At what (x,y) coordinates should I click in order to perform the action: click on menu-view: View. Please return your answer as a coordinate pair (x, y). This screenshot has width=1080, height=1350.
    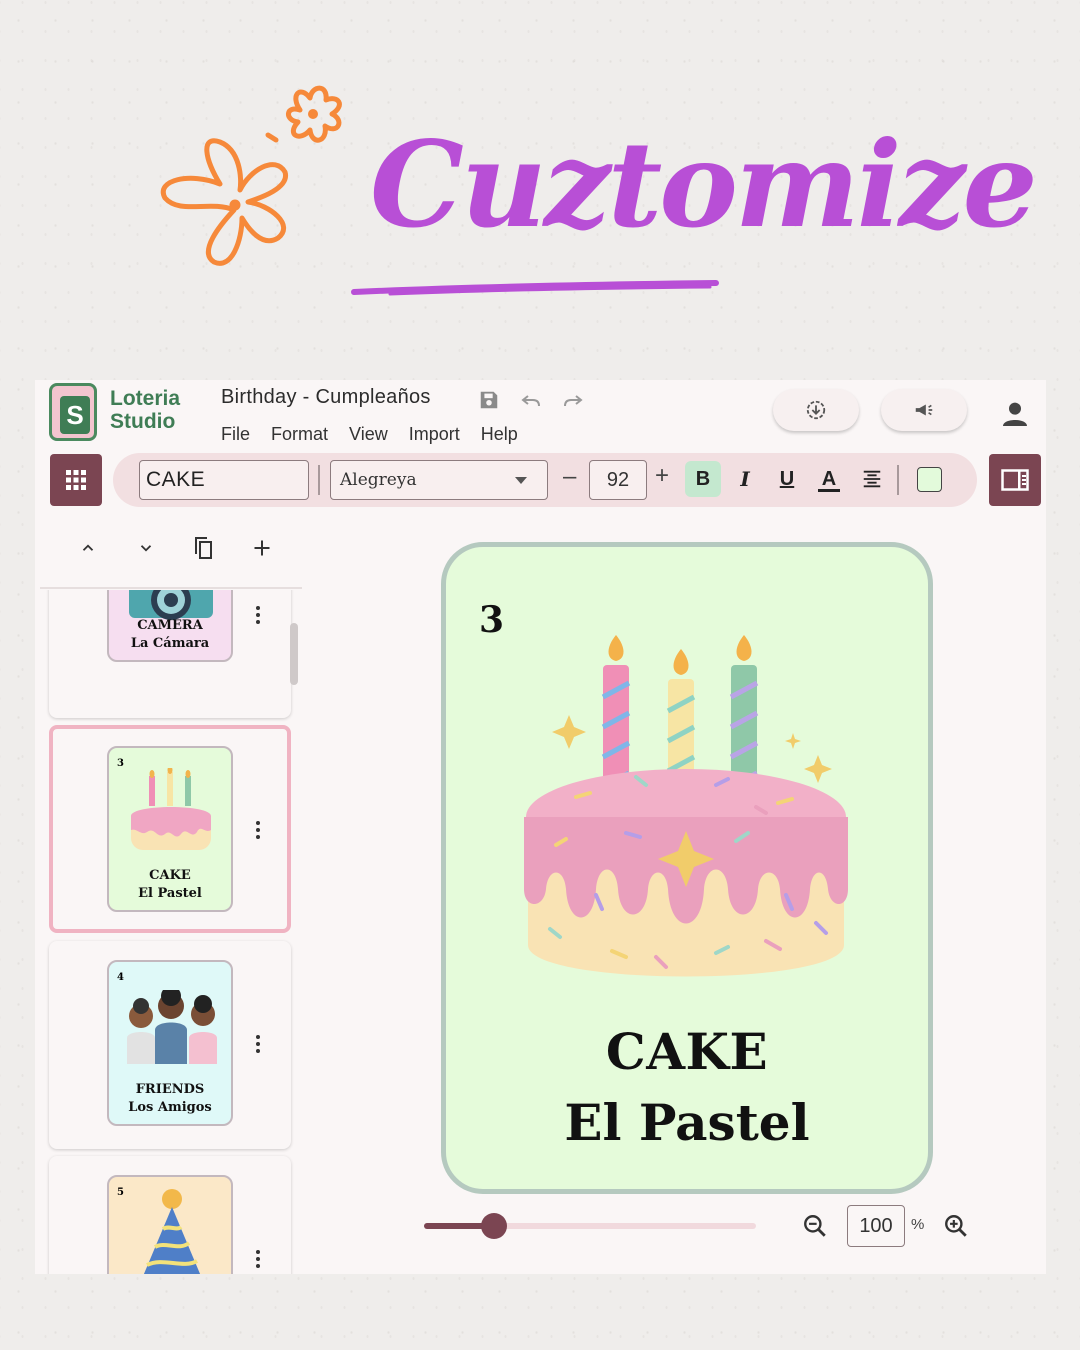
    Looking at the image, I should click on (368, 434).